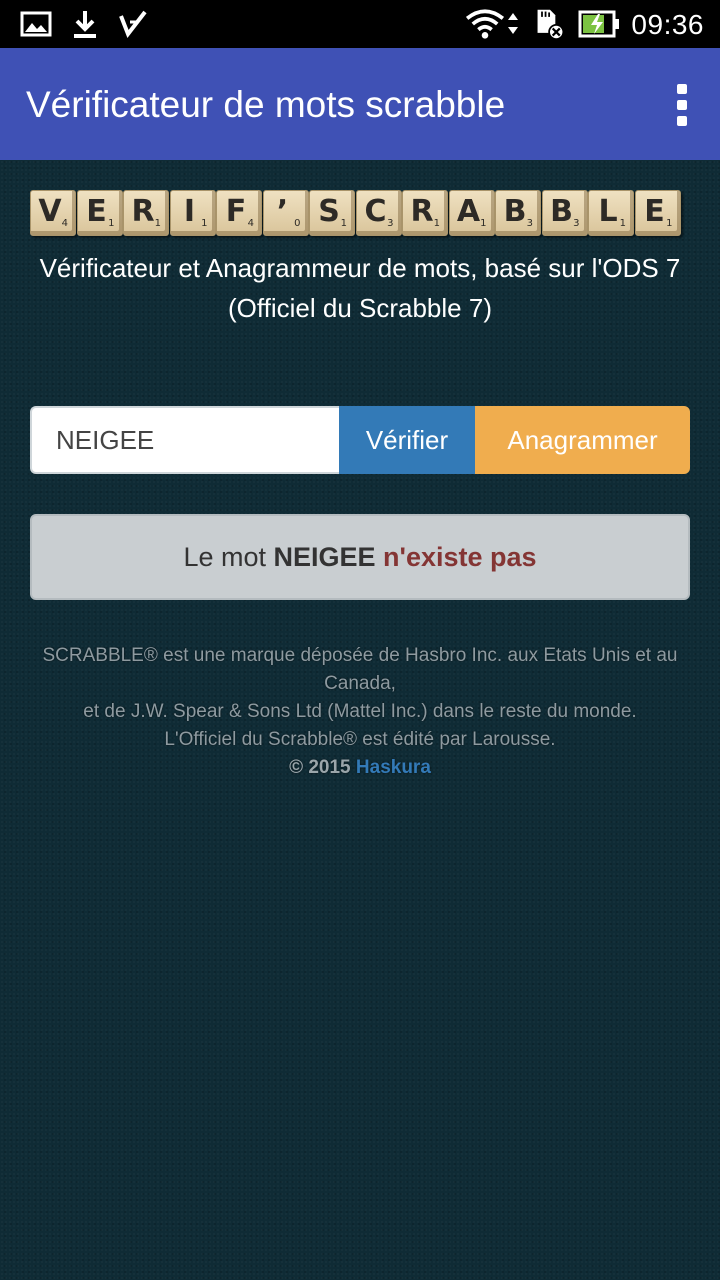 The width and height of the screenshot is (720, 1280). I want to click on battery-charging-icon, so click(598, 24).